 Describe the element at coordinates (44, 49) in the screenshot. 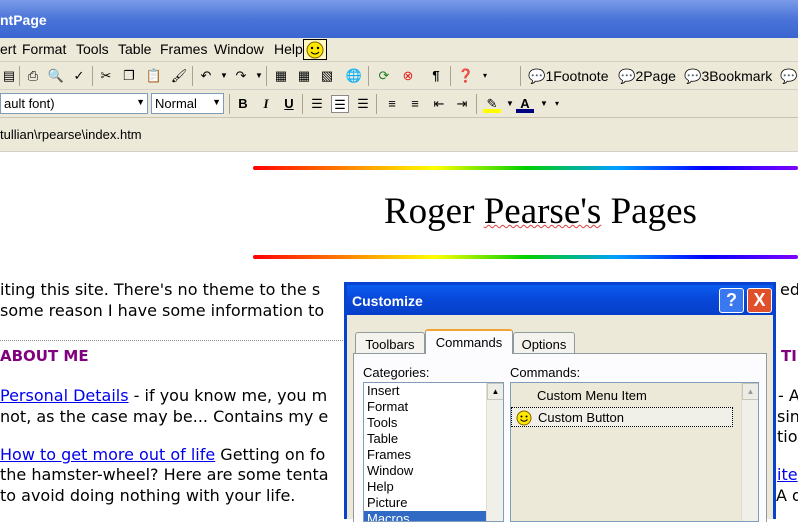

I see `menu-format: Format` at that location.